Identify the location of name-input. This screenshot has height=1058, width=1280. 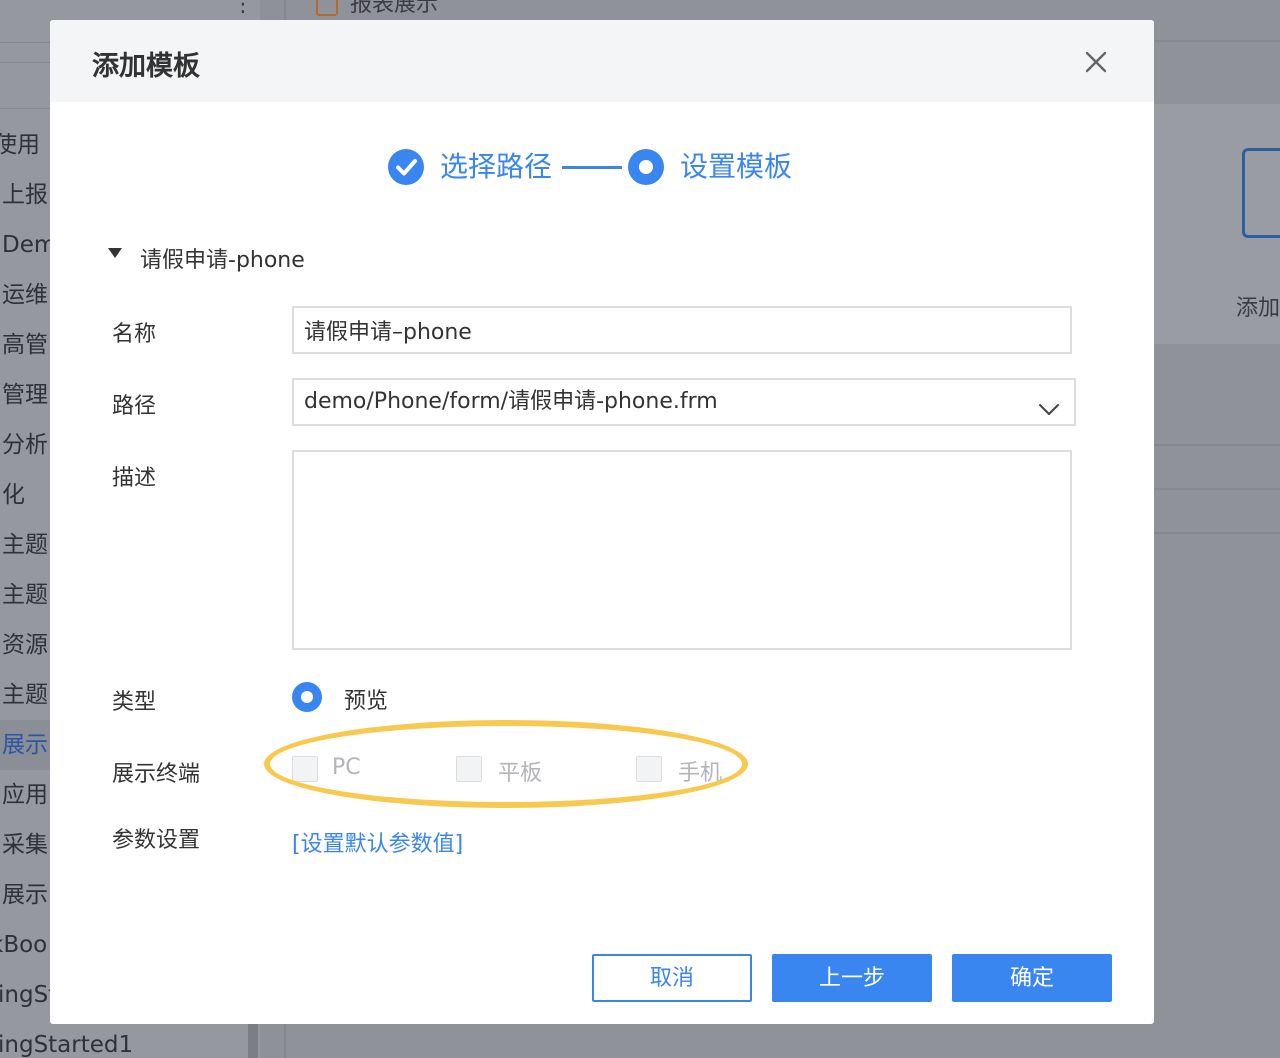
(682, 330).